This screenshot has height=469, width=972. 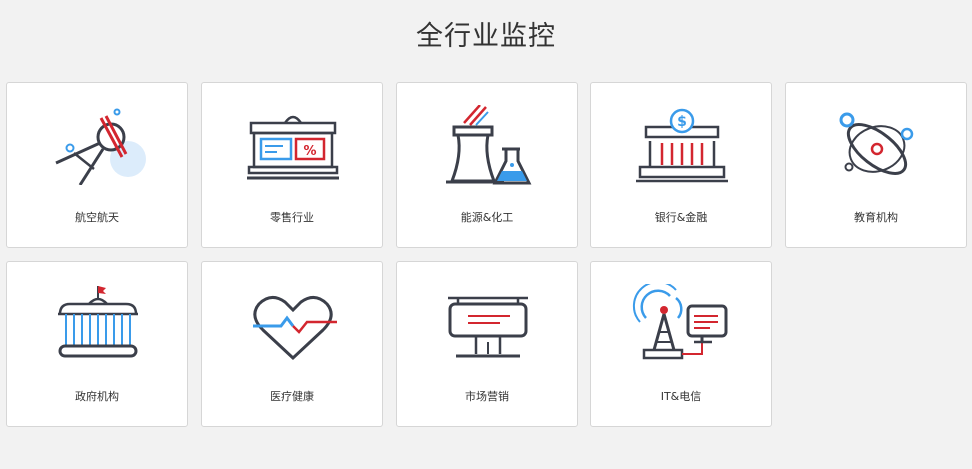 I want to click on store-icon: %, so click(x=293, y=145).